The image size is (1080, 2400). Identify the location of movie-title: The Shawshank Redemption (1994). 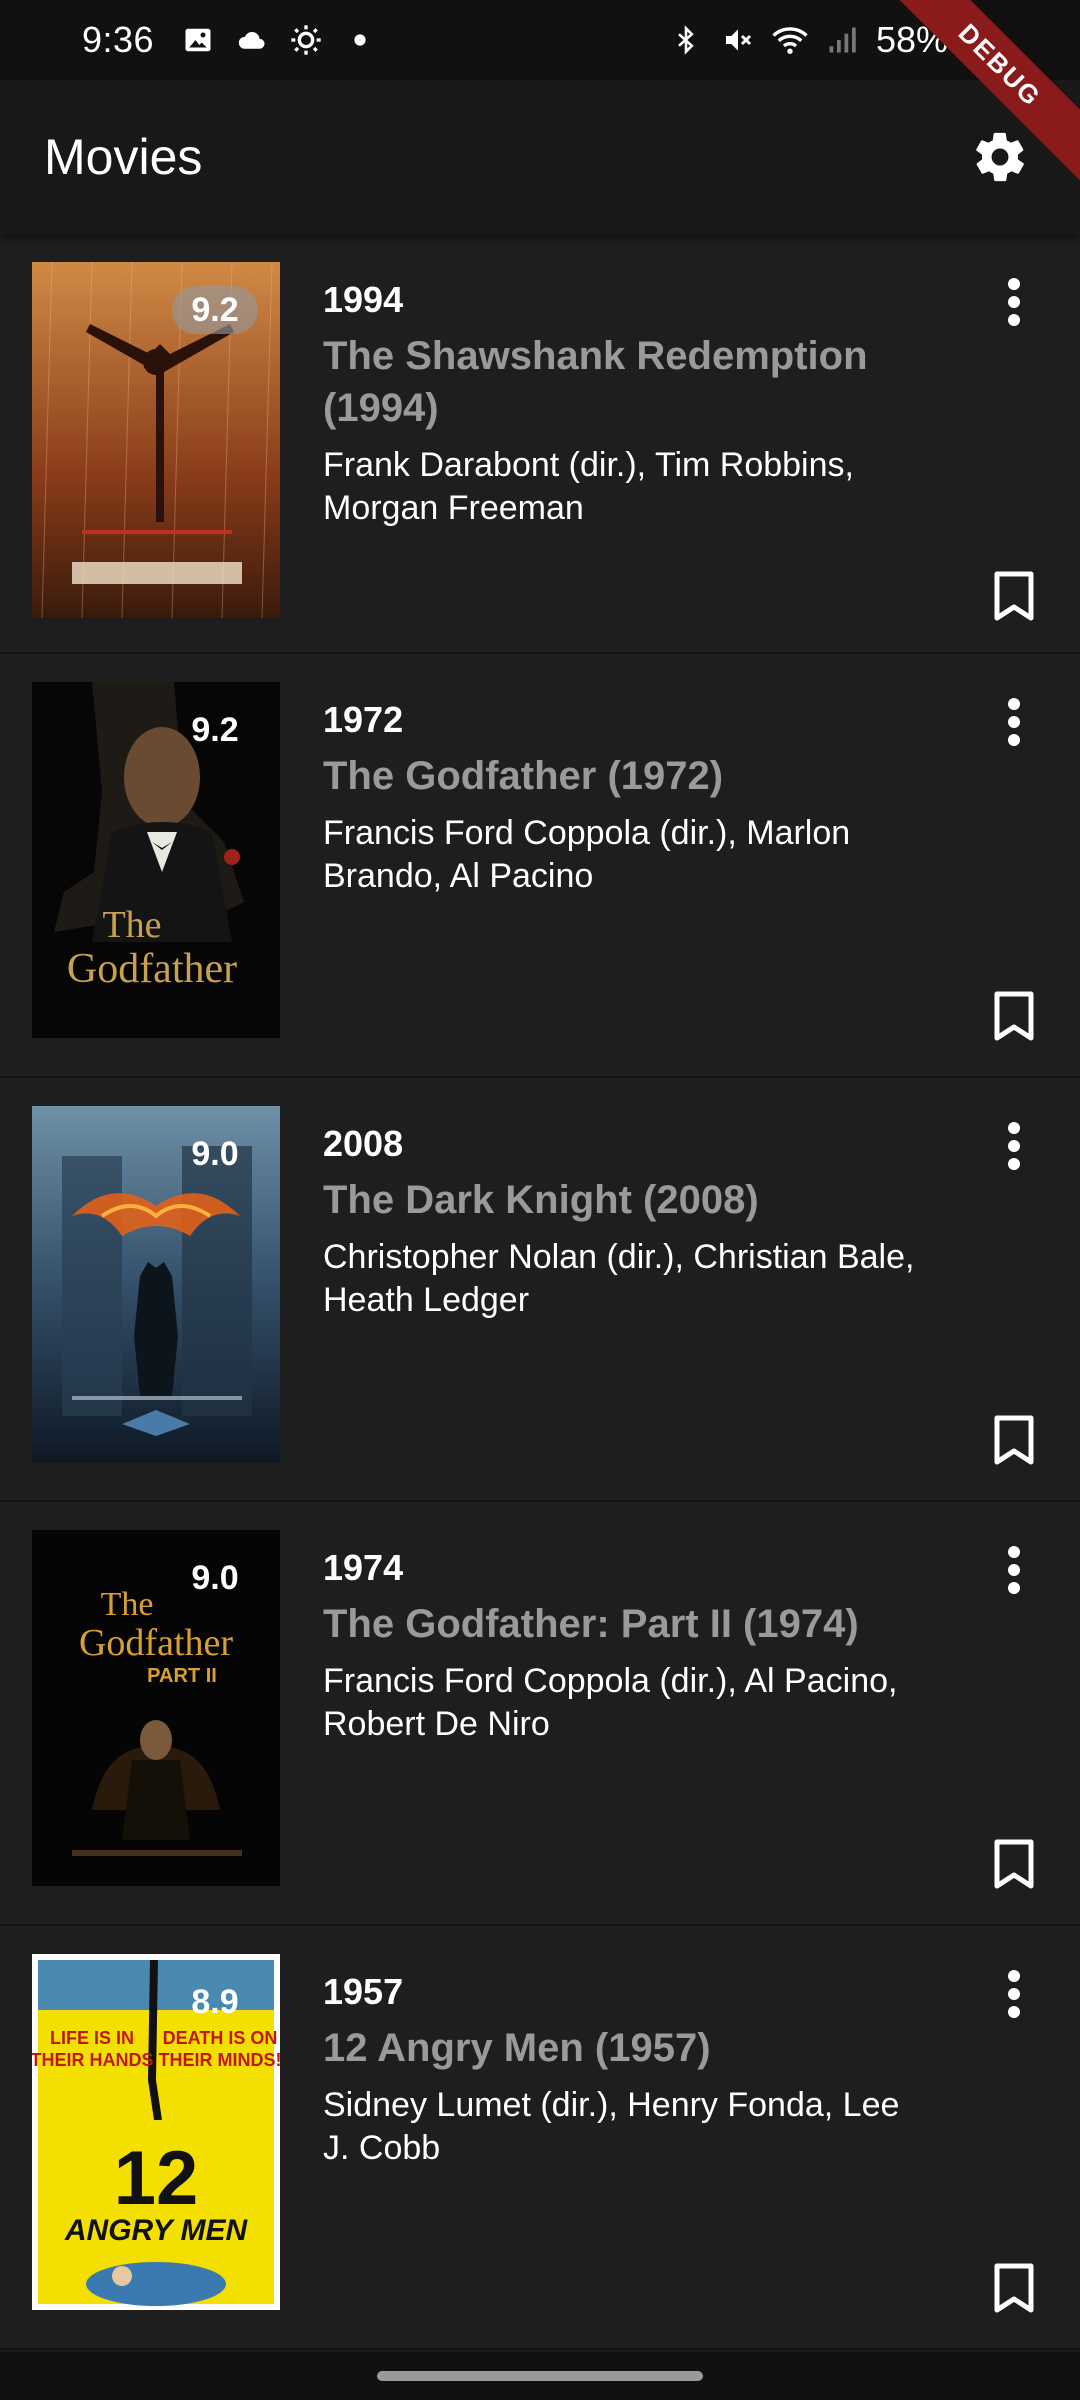
(623, 382).